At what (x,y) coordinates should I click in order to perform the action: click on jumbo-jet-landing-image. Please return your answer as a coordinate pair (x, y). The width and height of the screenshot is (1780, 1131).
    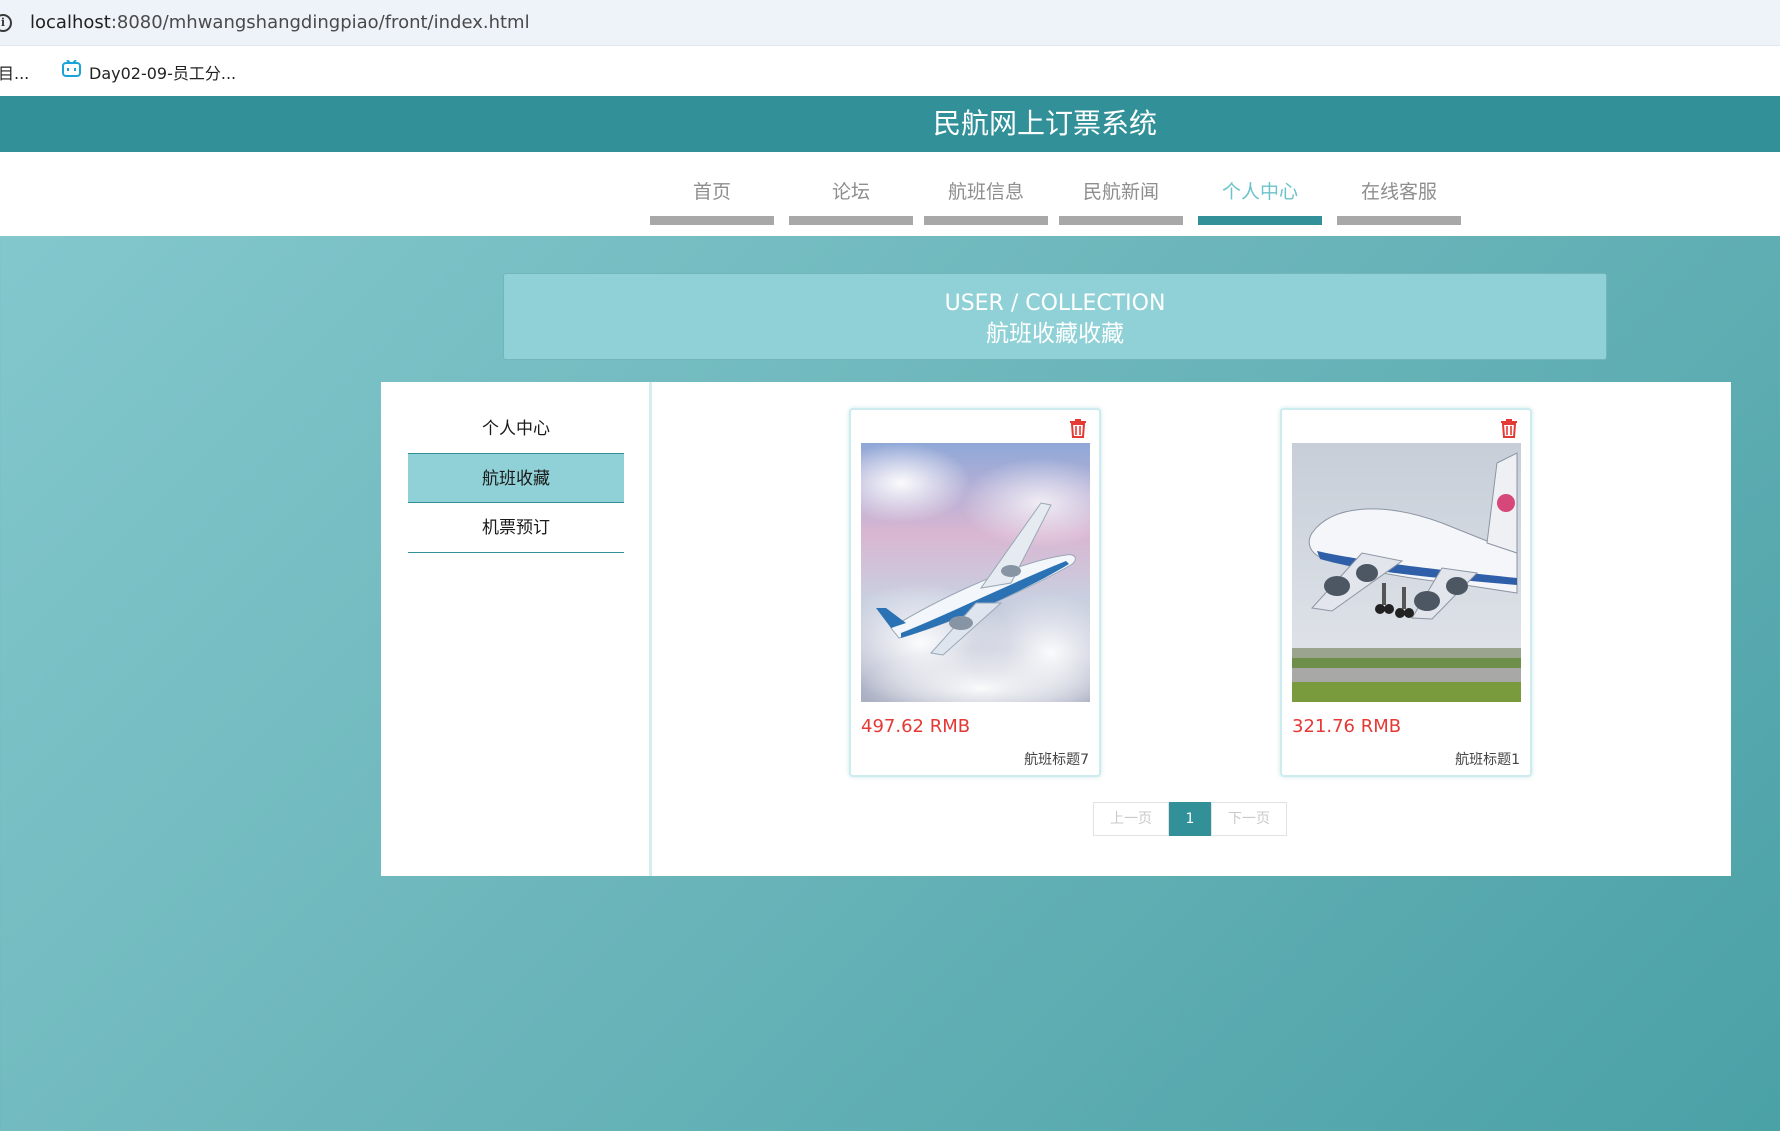
    Looking at the image, I should click on (1406, 572).